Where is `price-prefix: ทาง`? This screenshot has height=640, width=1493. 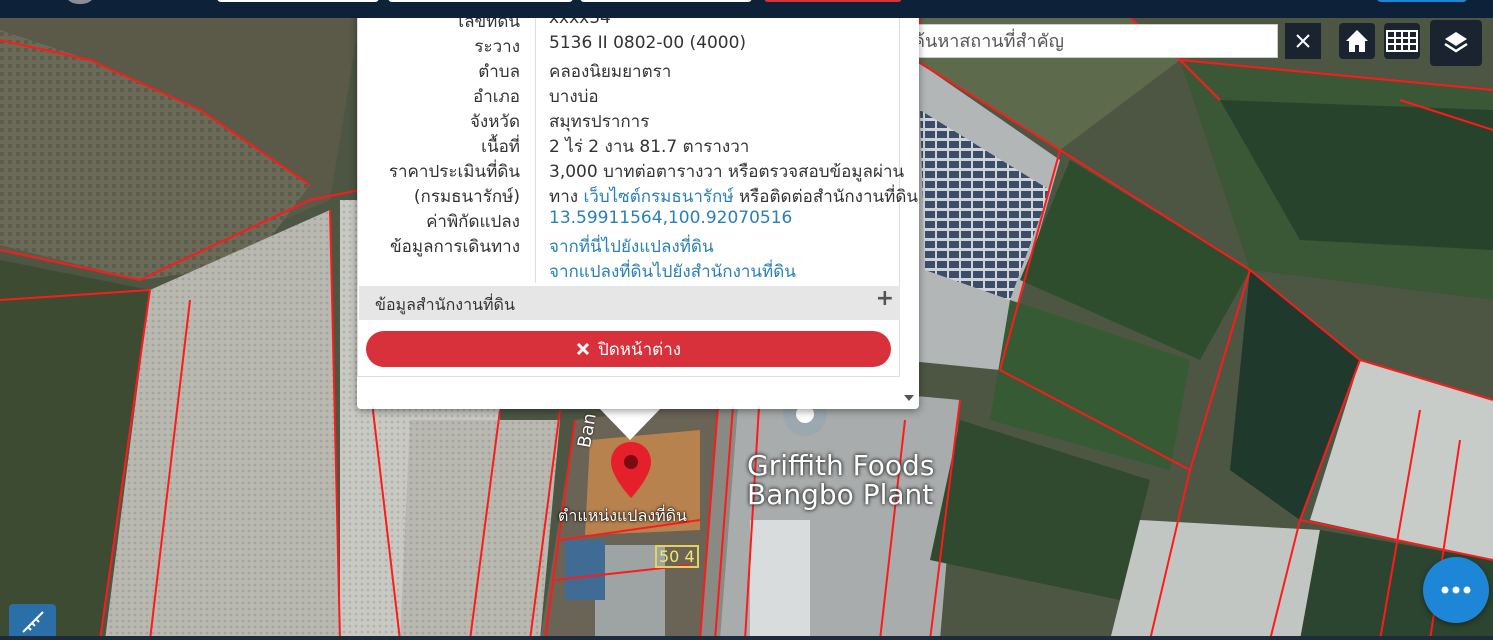
price-prefix: ทาง is located at coordinates (564, 197).